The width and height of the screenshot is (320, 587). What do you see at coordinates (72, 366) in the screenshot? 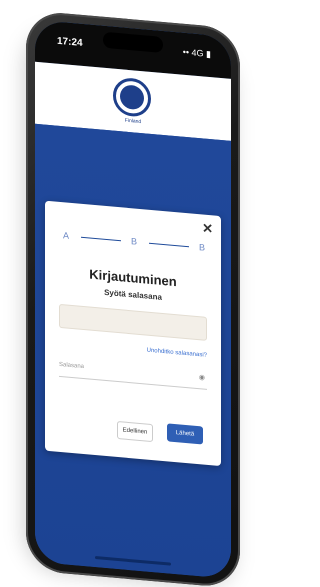
I see `password-placeholder: Salasana` at bounding box center [72, 366].